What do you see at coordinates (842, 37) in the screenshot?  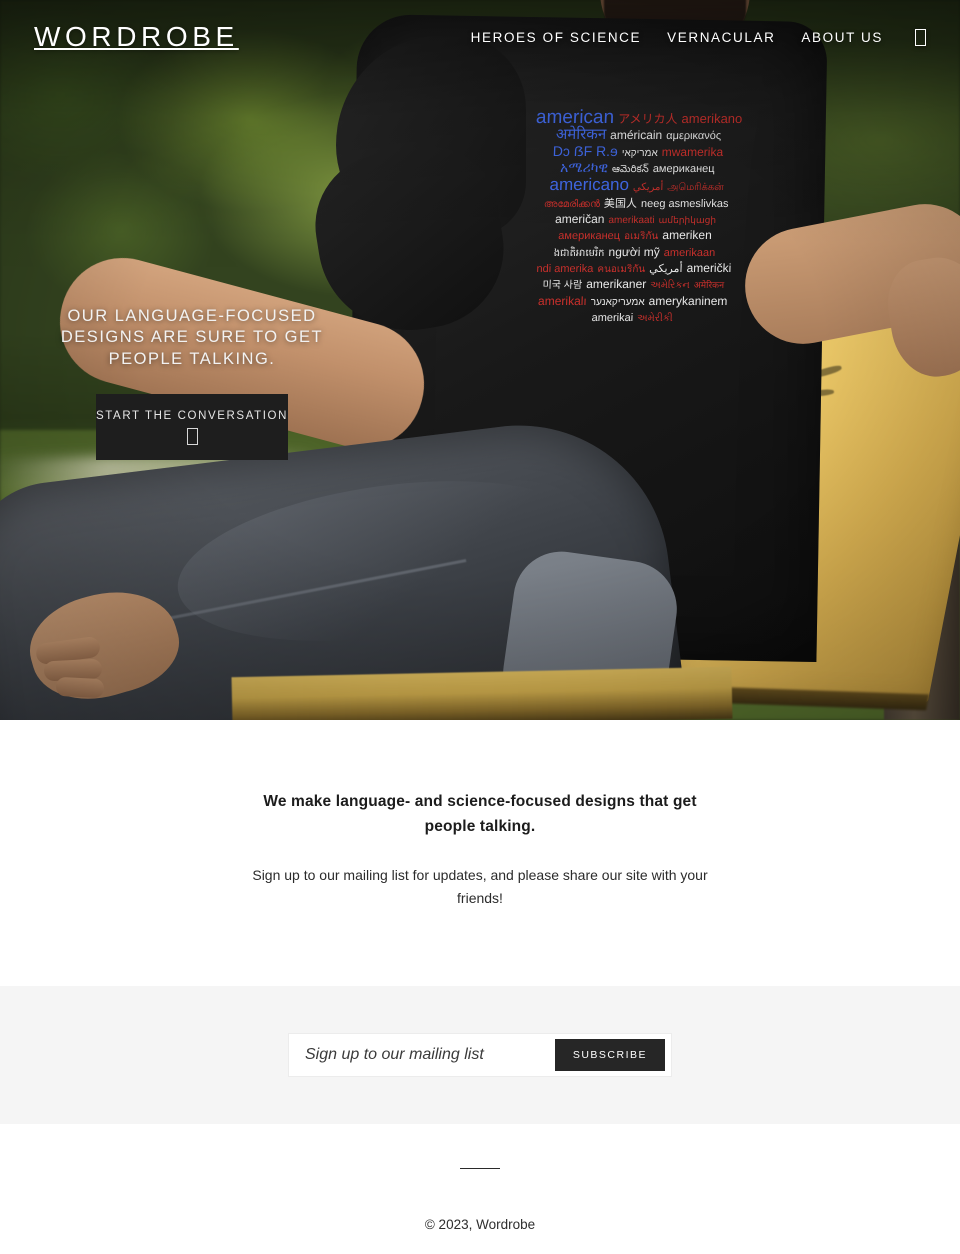 I see `nav-item-about-us: ABOUT US` at bounding box center [842, 37].